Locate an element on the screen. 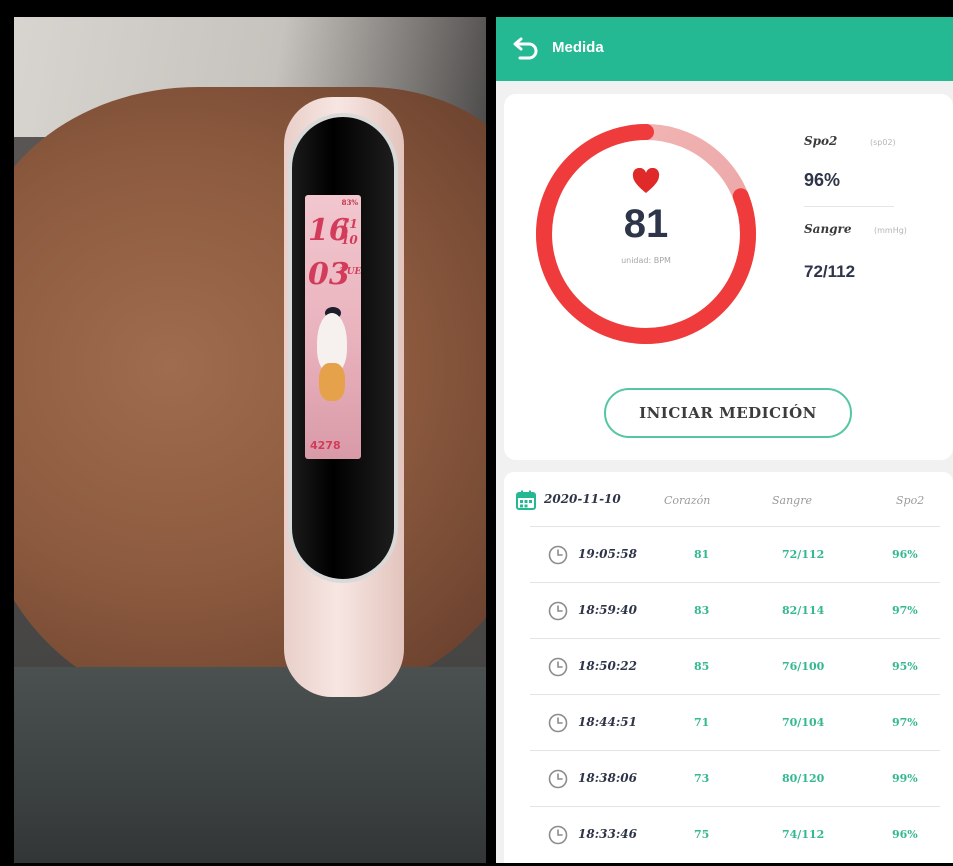 The image size is (953, 866). row-time: 18:33:46 is located at coordinates (607, 834).